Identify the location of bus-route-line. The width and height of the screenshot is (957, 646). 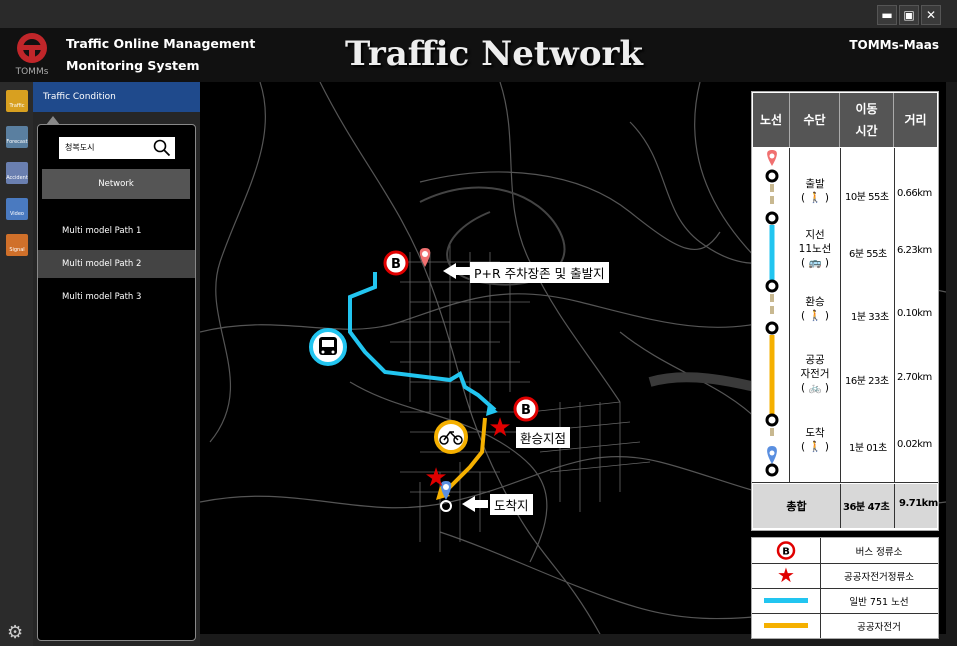
(422, 342).